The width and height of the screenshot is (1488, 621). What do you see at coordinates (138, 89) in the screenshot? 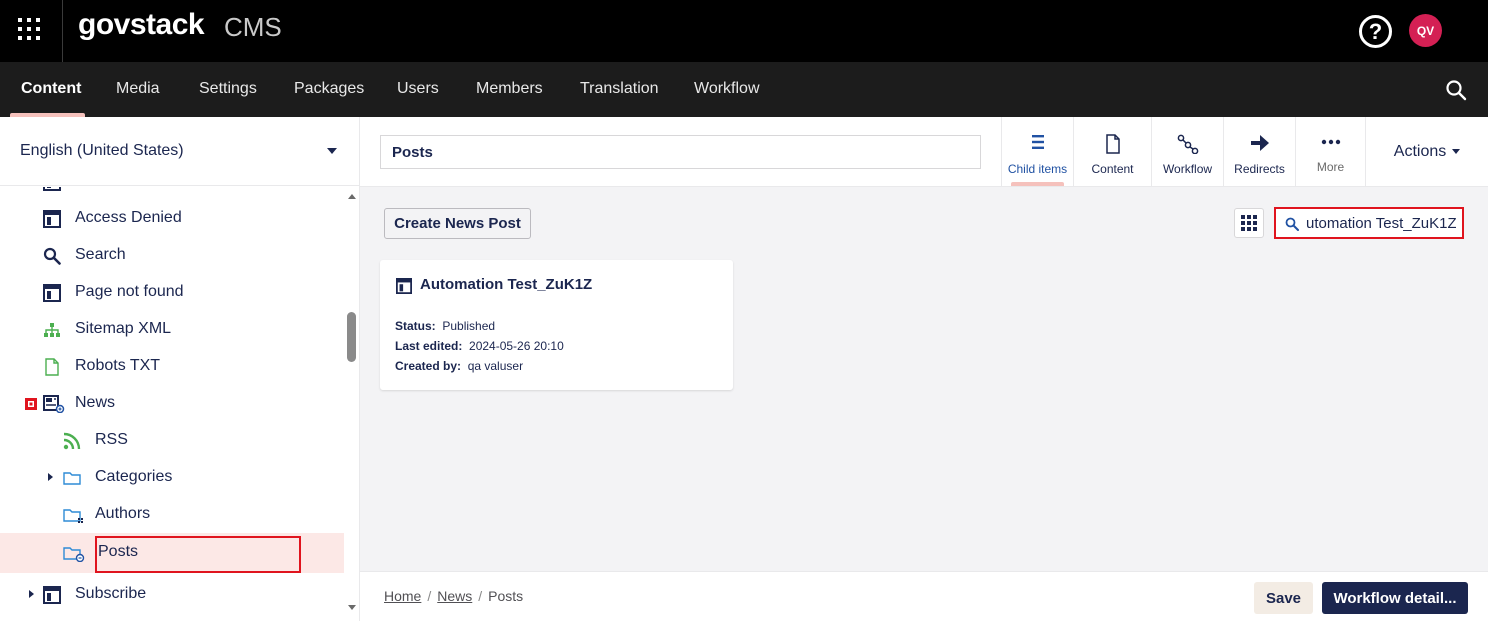
I see `nav-media: Media` at bounding box center [138, 89].